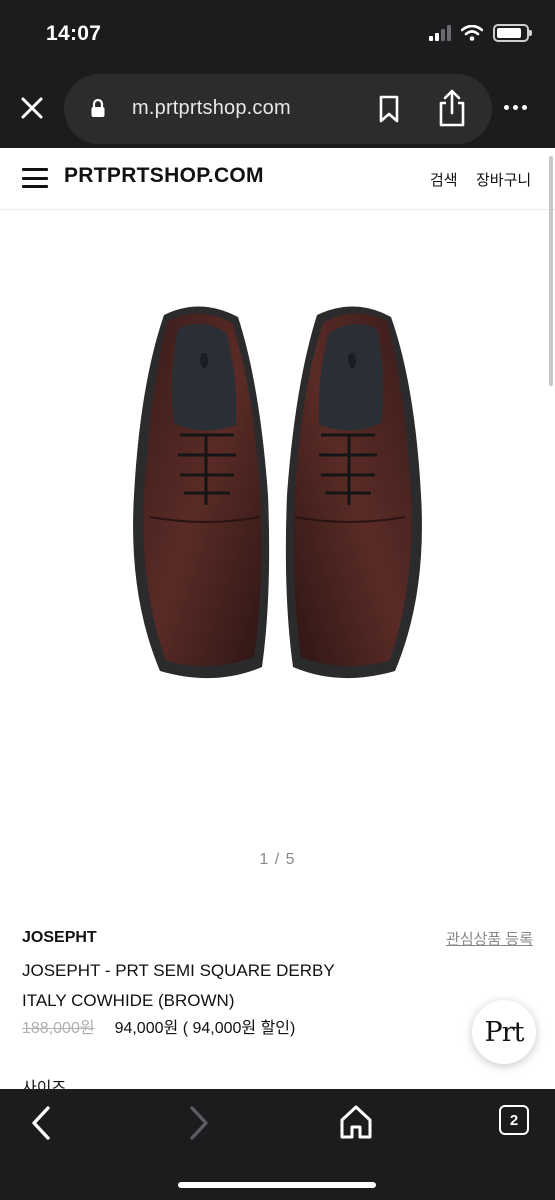 This screenshot has width=555, height=1200. I want to click on home-icon, so click(356, 1122).